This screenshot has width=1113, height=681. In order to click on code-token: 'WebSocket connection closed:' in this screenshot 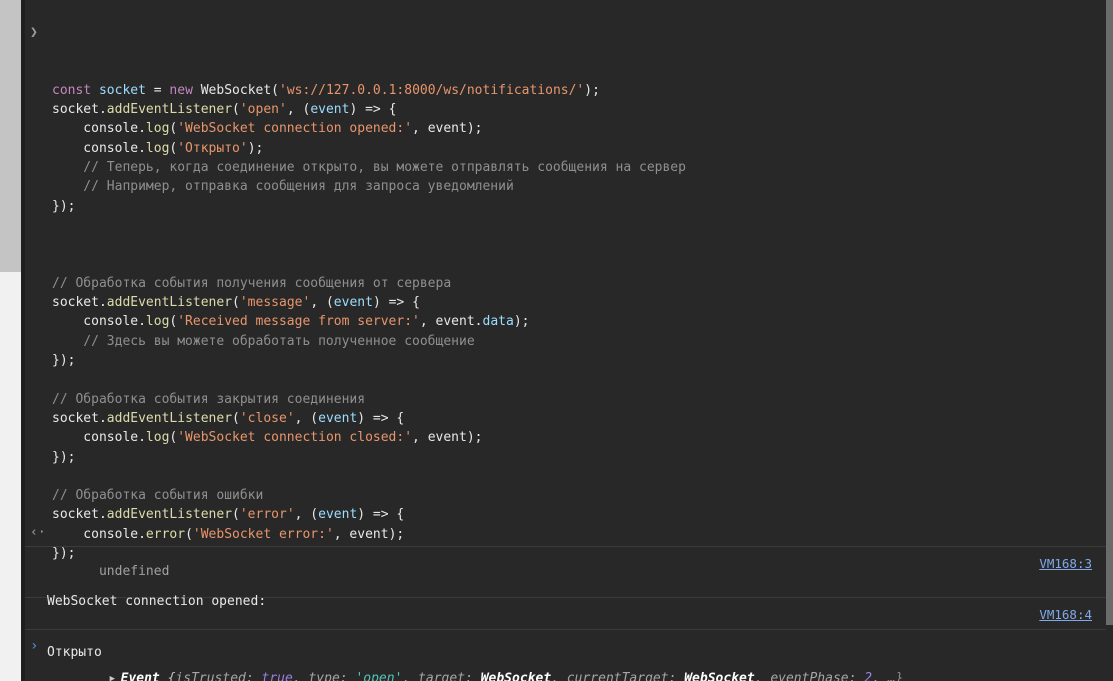, I will do `click(295, 438)`.